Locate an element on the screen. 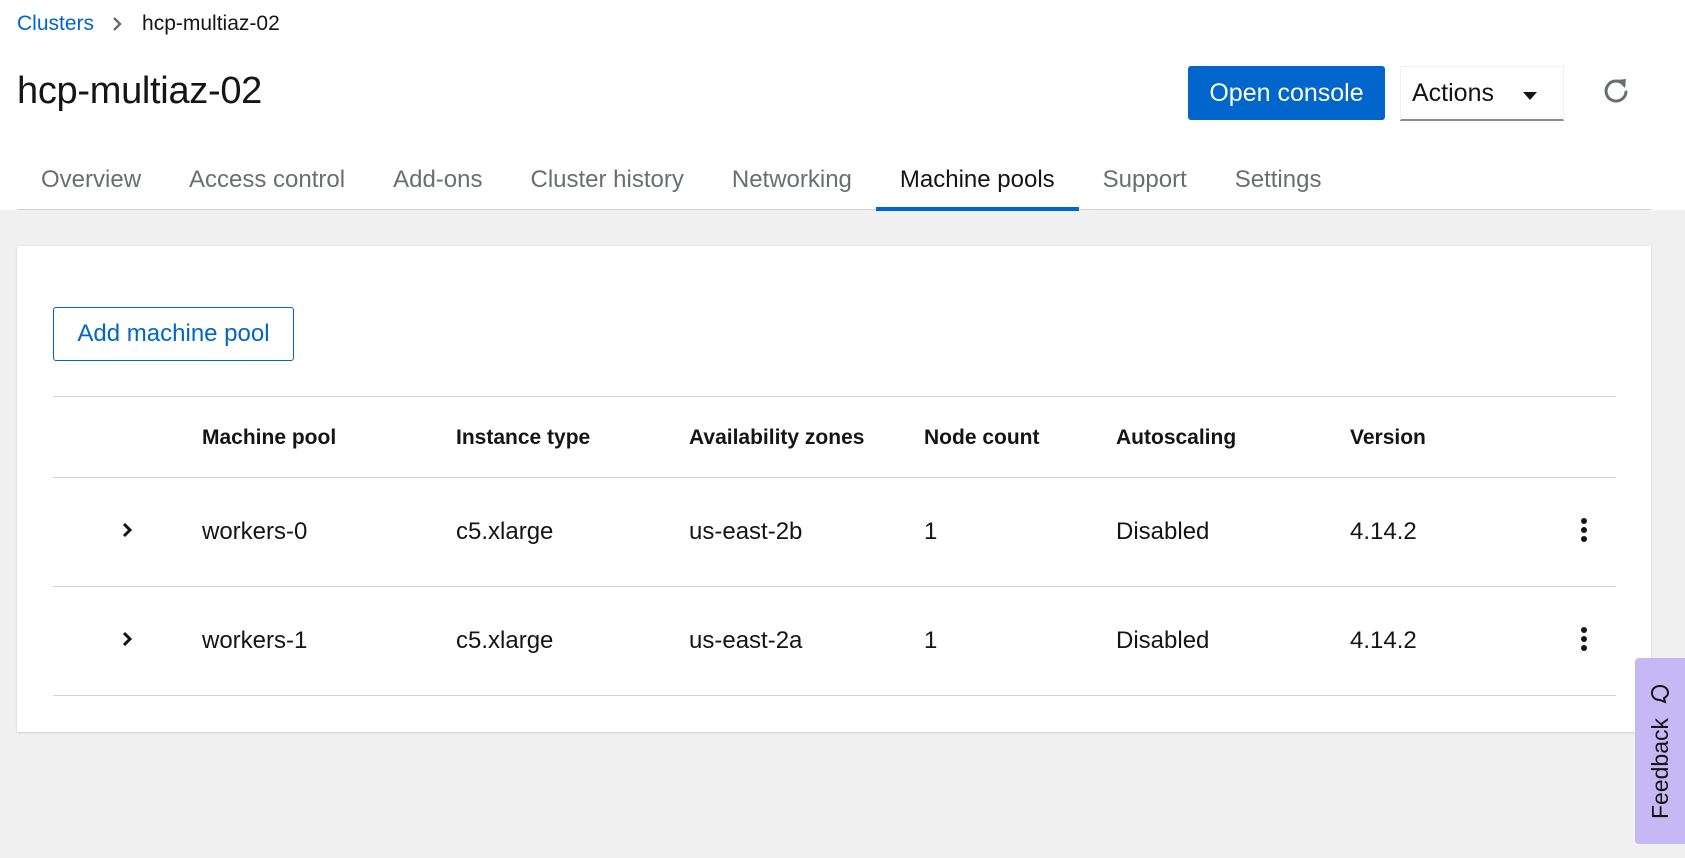 The width and height of the screenshot is (1685, 858). refresh-button is located at coordinates (1616, 92).